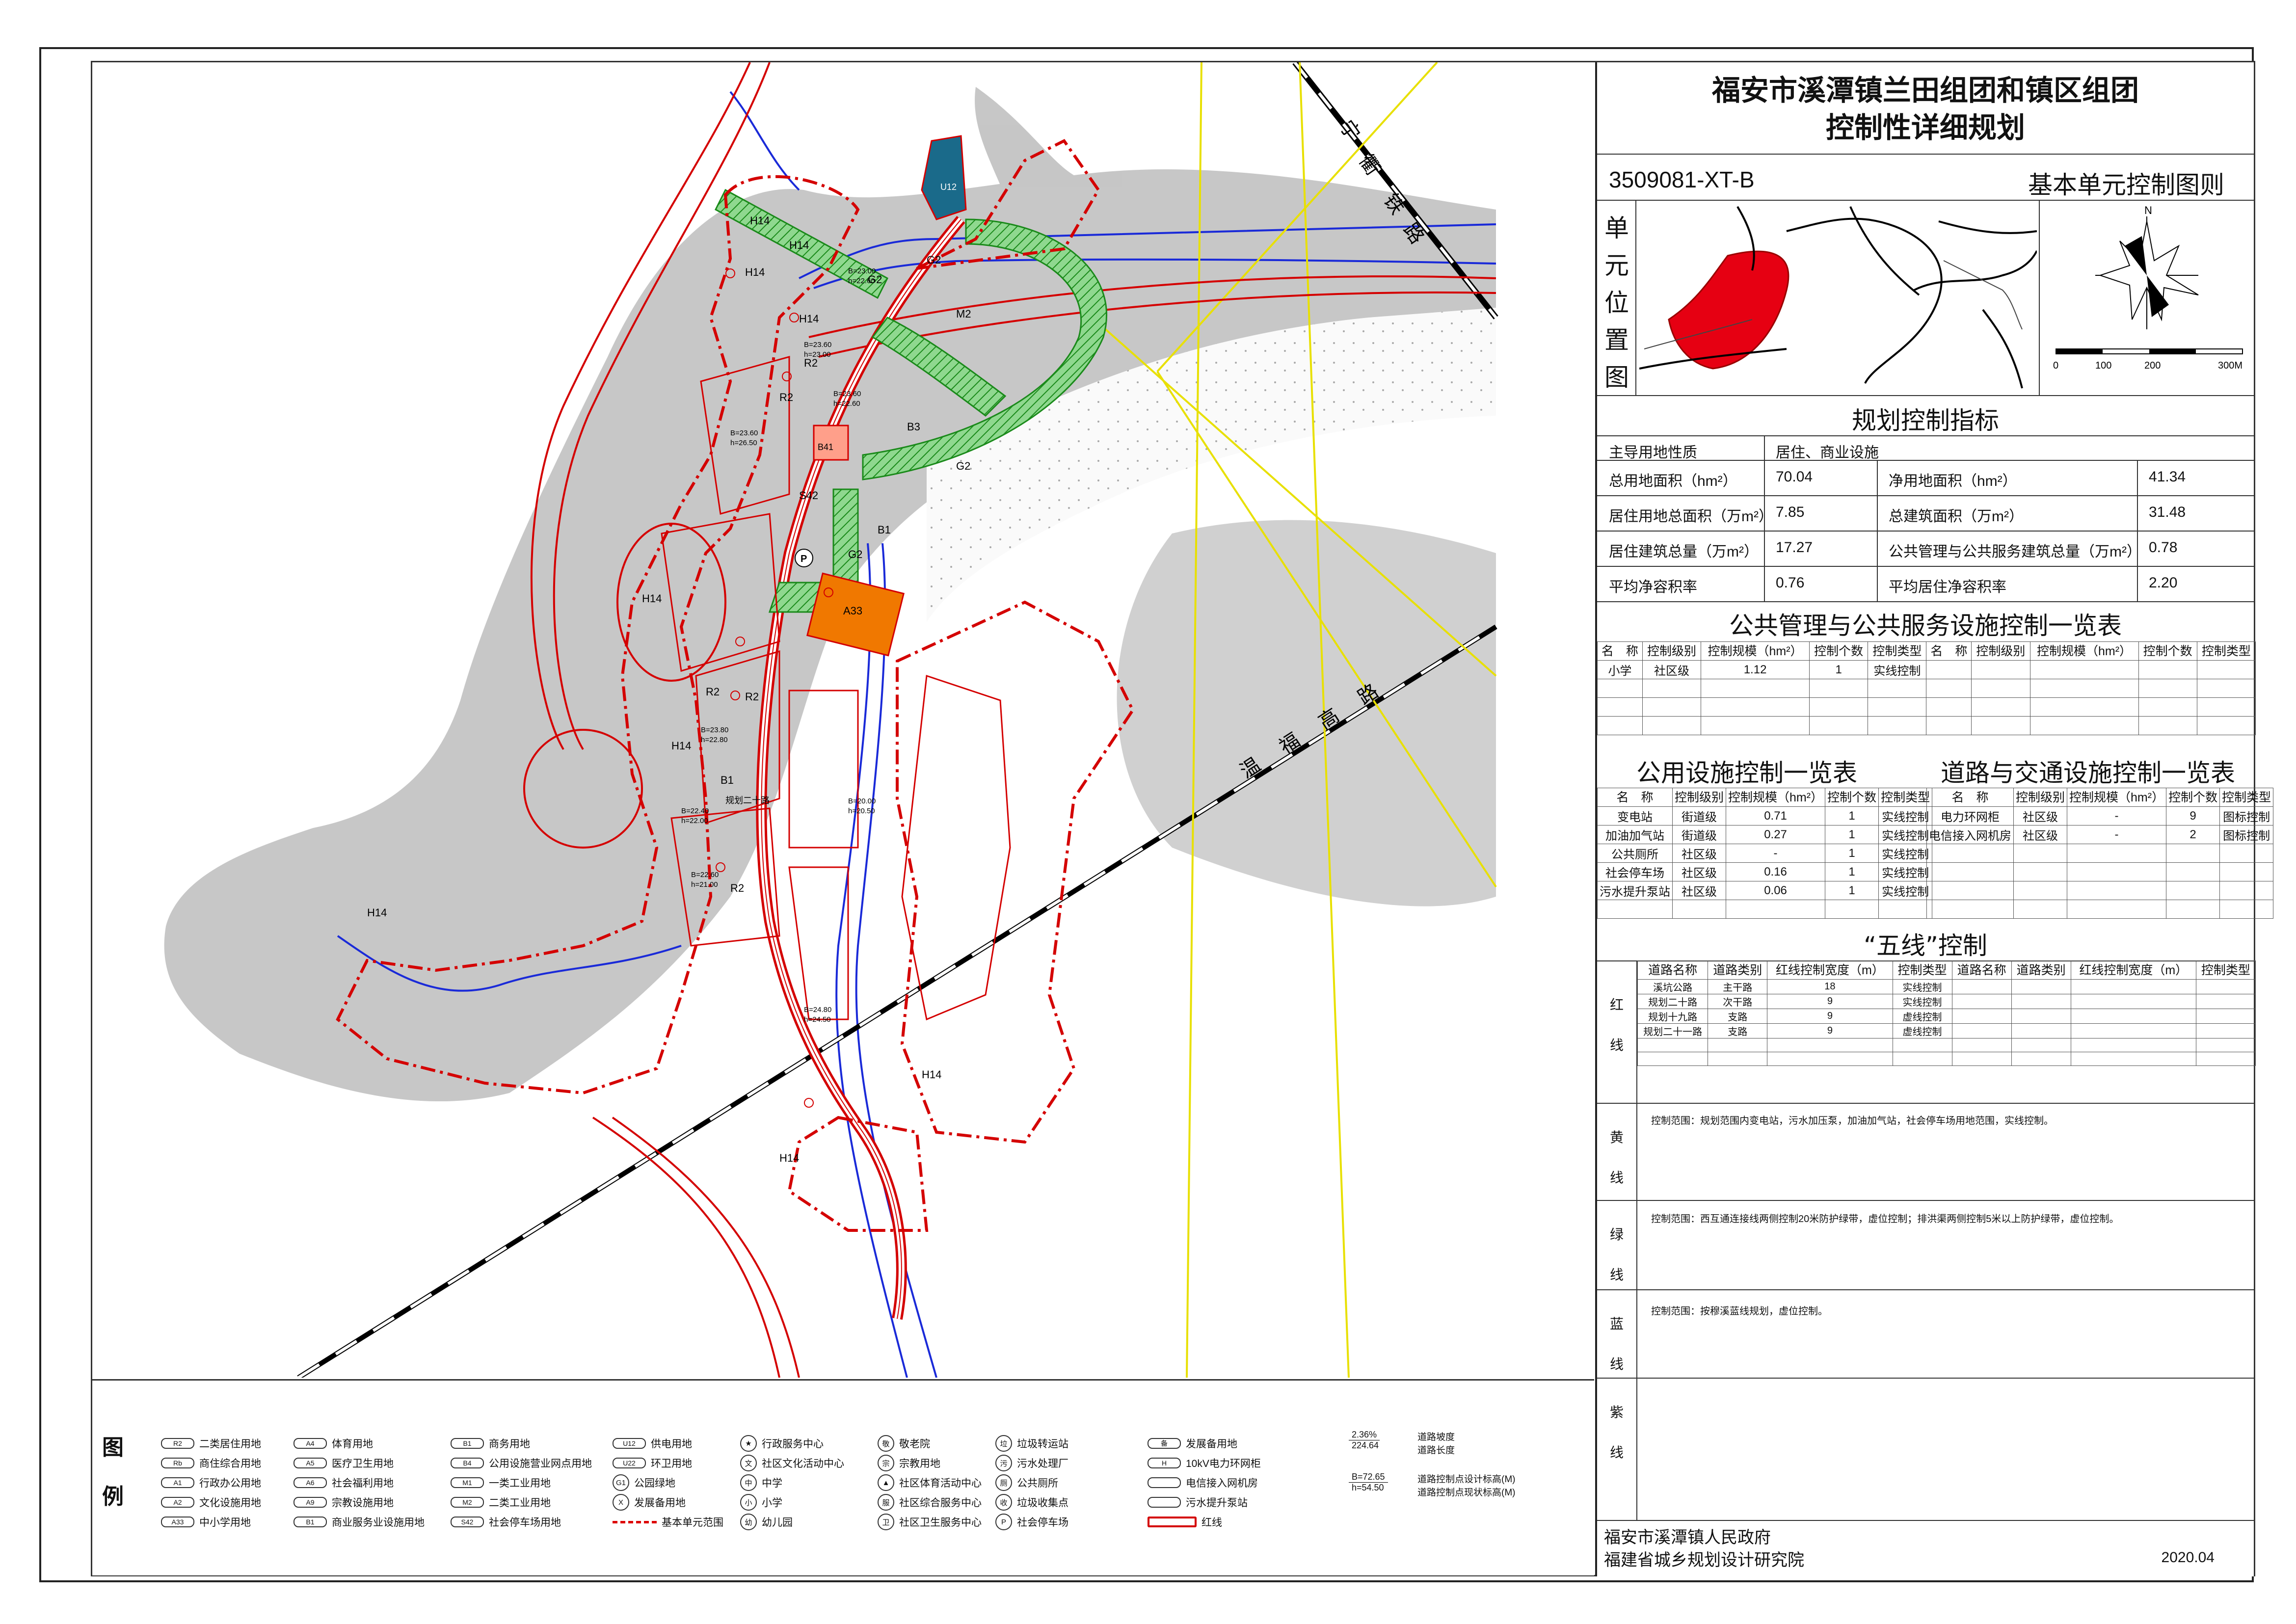 Image resolution: width=2296 pixels, height=1624 pixels. What do you see at coordinates (1164, 1502) in the screenshot?
I see `legend-code` at bounding box center [1164, 1502].